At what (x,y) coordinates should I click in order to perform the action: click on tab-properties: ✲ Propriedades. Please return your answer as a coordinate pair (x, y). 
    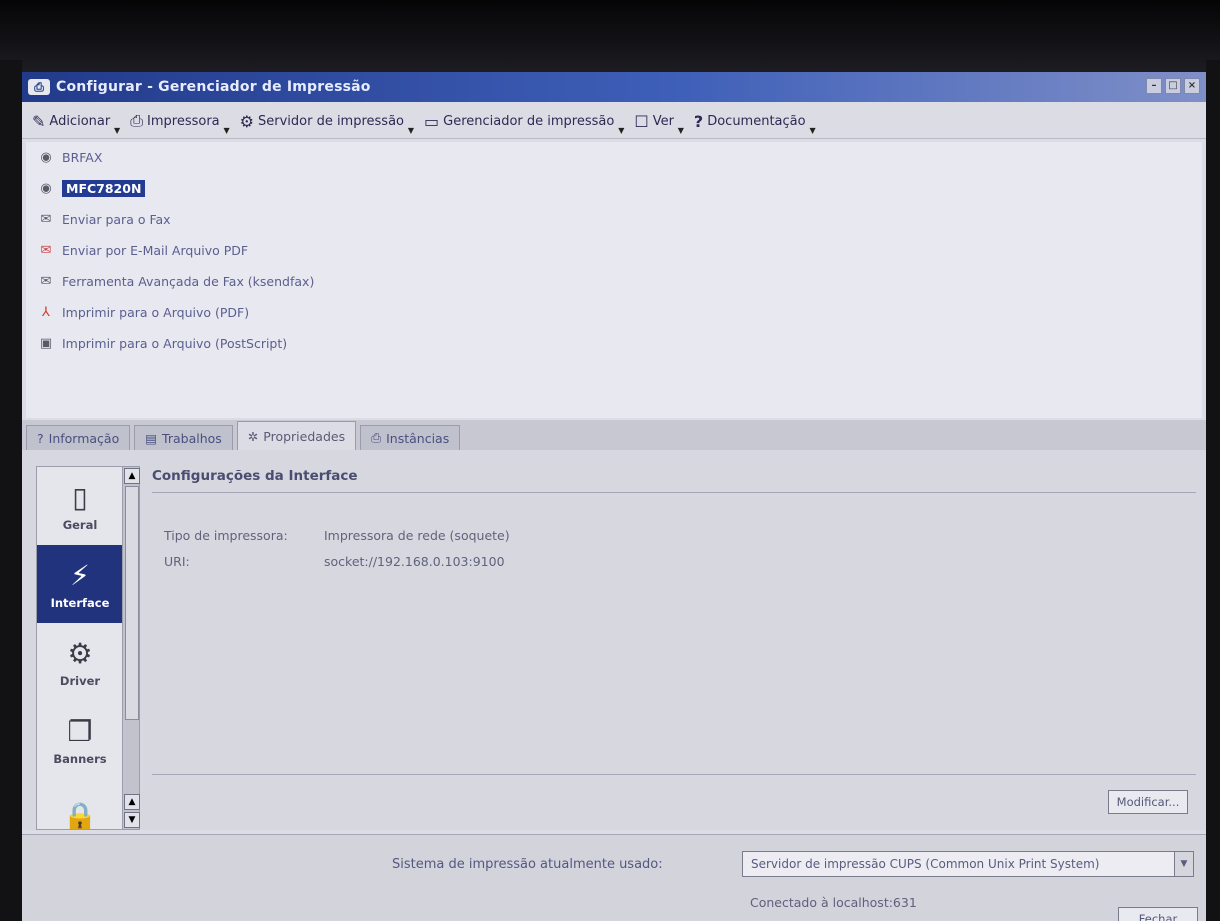
    Looking at the image, I should click on (296, 435).